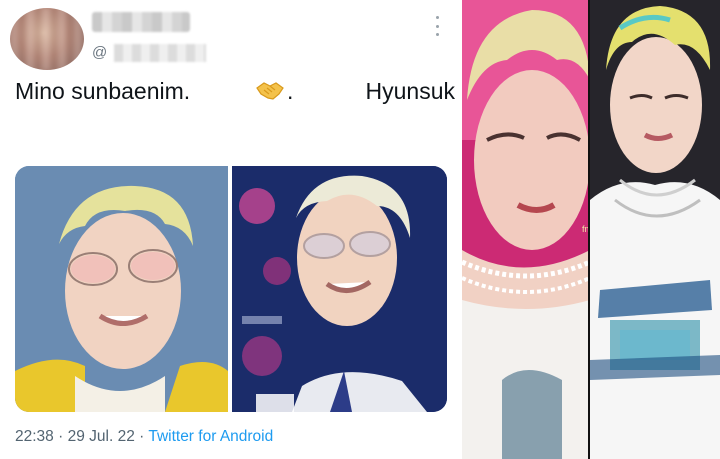 This screenshot has height=459, width=720. I want to click on handshake-icon, so click(270, 91).